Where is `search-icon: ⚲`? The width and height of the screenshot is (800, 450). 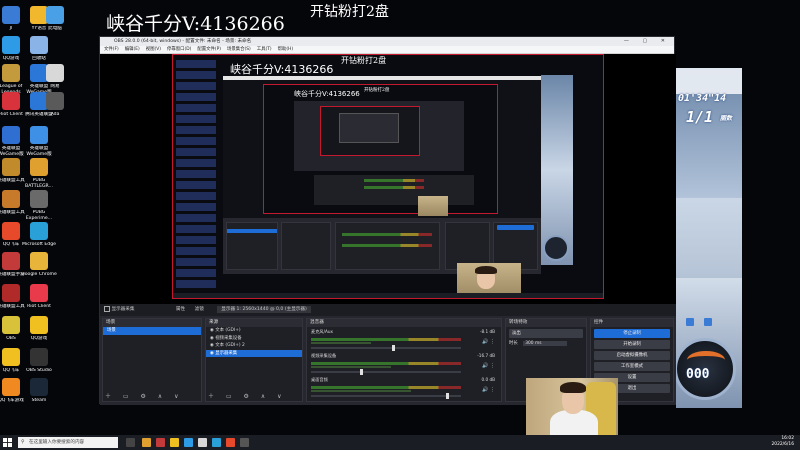 search-icon: ⚲ is located at coordinates (23, 442).